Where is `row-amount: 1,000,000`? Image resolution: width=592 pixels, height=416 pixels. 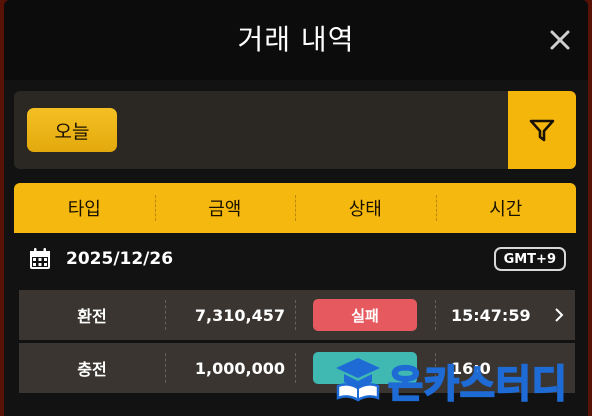 row-amount: 1,000,000 is located at coordinates (230, 368).